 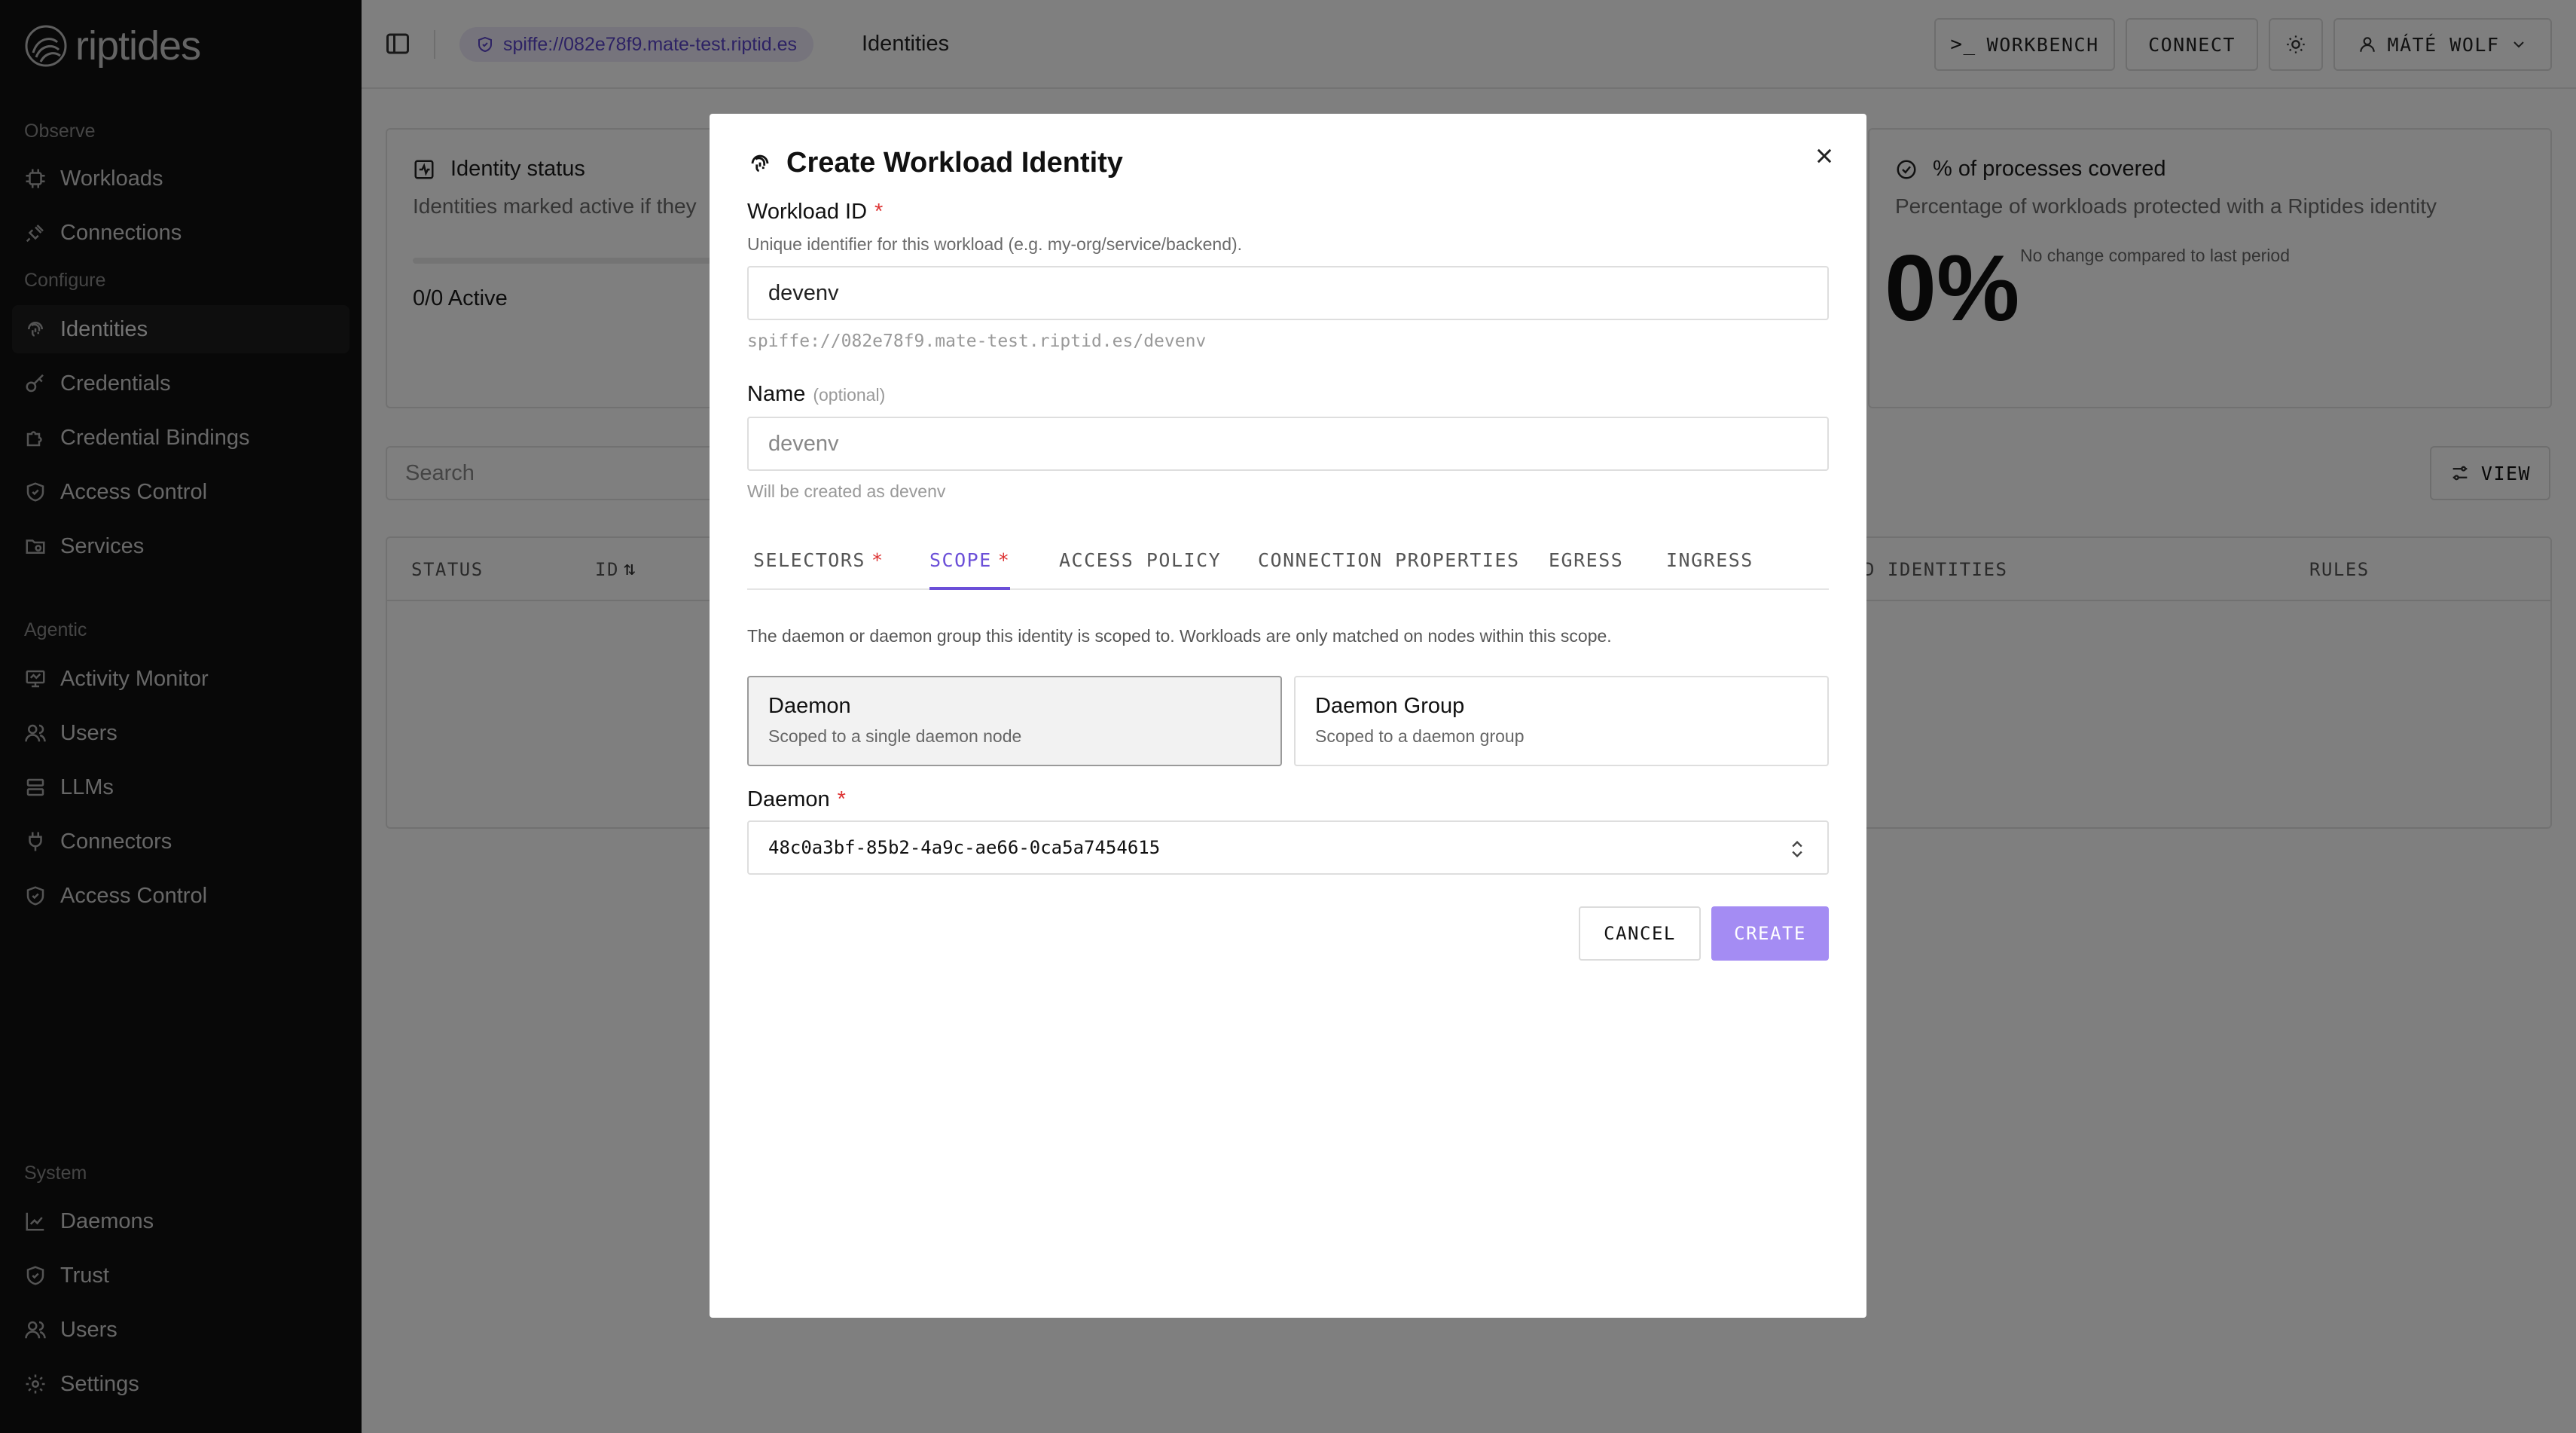 What do you see at coordinates (1420, 736) in the screenshot?
I see `scope-option-subtitle: Scoped to a daemon group` at bounding box center [1420, 736].